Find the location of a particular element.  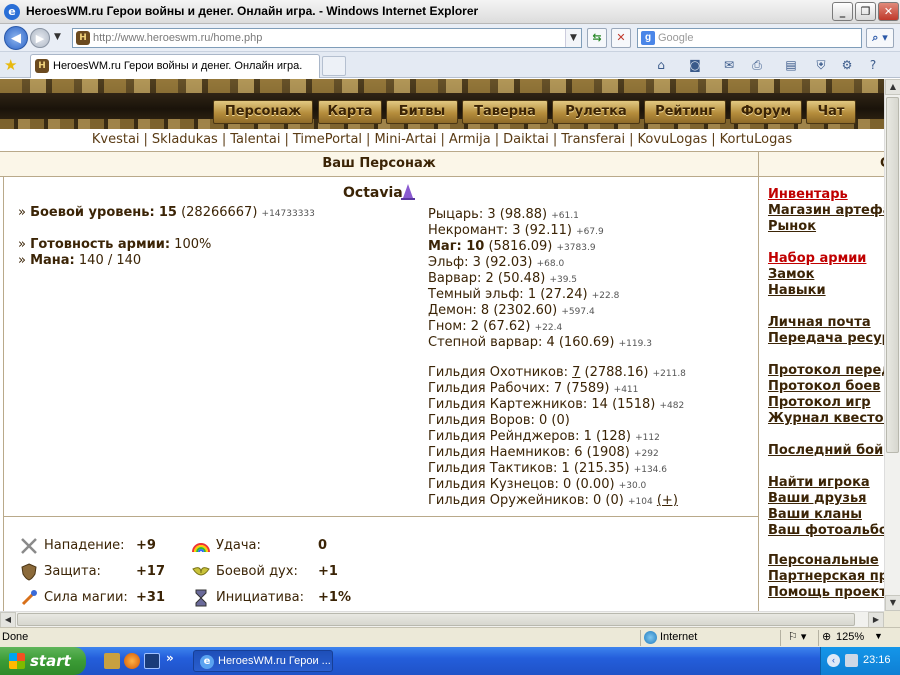

sub-link: TimePortal is located at coordinates (327, 139).